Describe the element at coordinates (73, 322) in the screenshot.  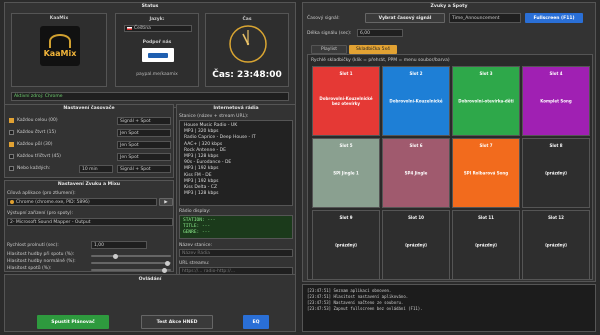
I see `start-scheduler-button: Spustit Plánovač` at that location.